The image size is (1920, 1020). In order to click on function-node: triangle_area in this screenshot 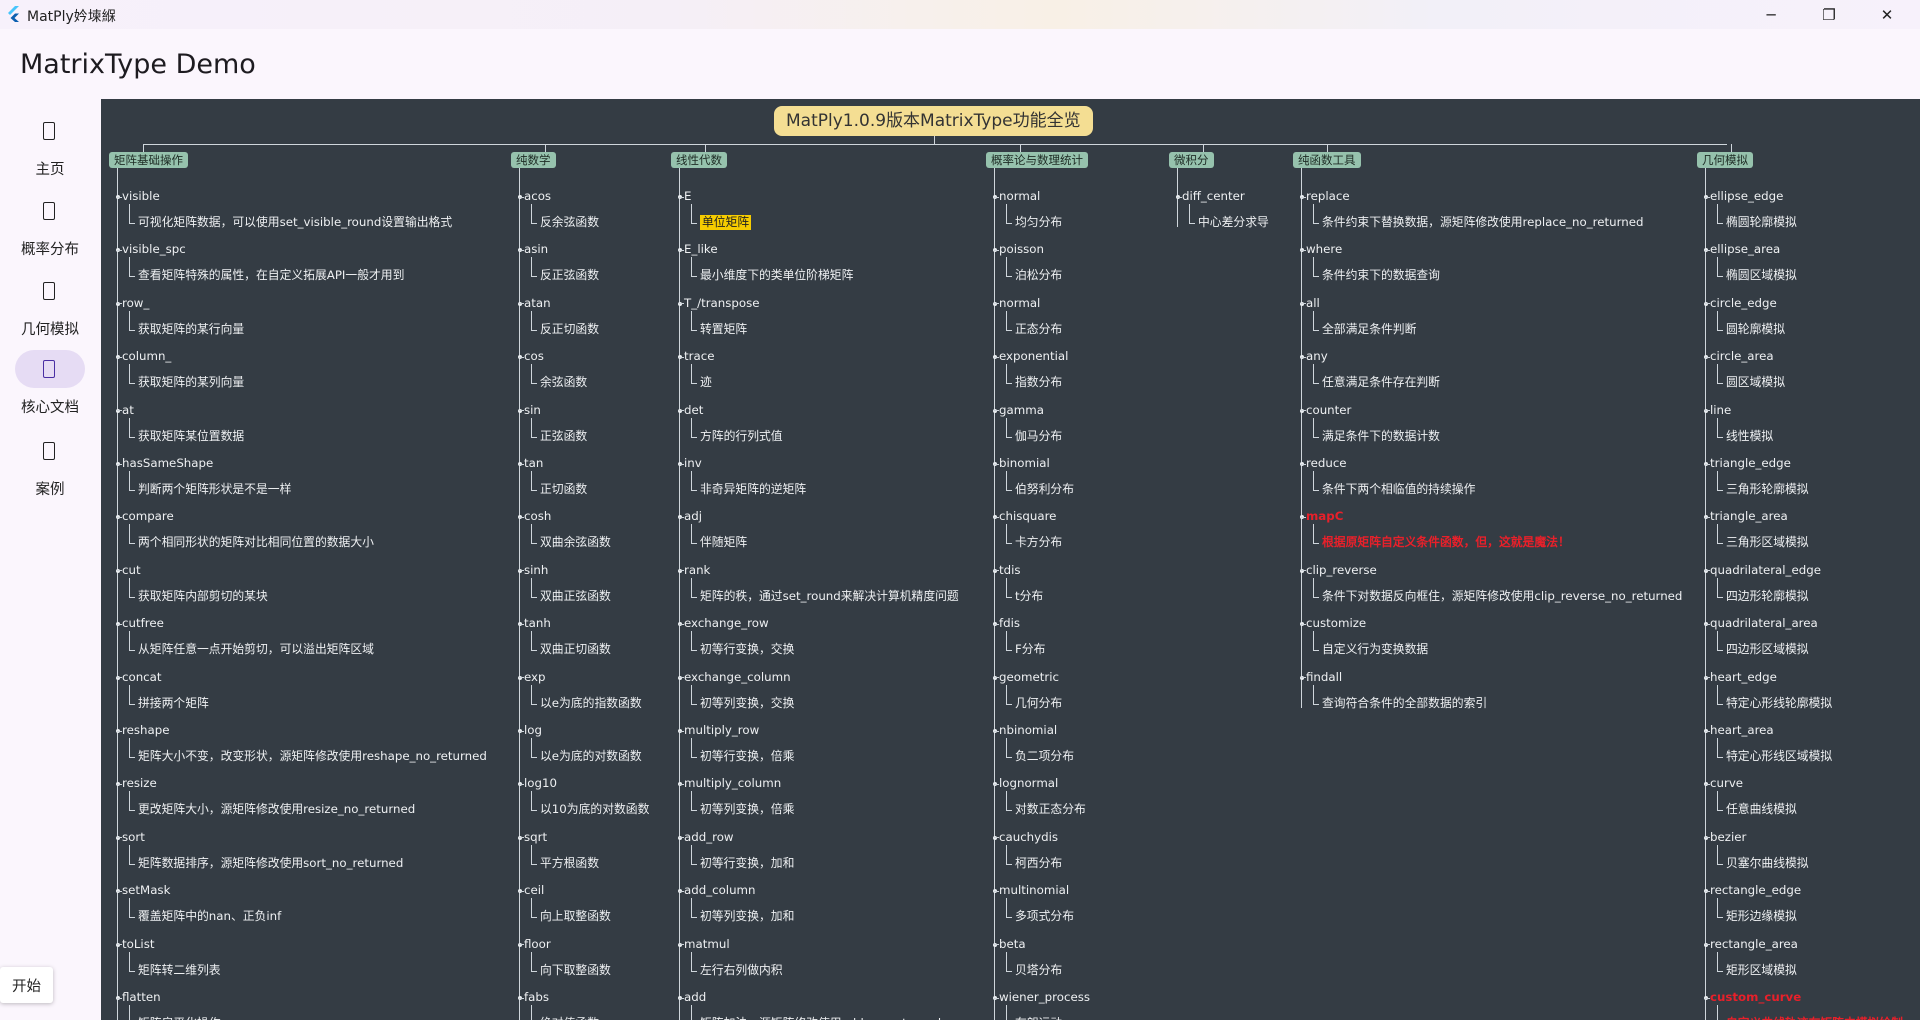, I will do `click(1749, 516)`.